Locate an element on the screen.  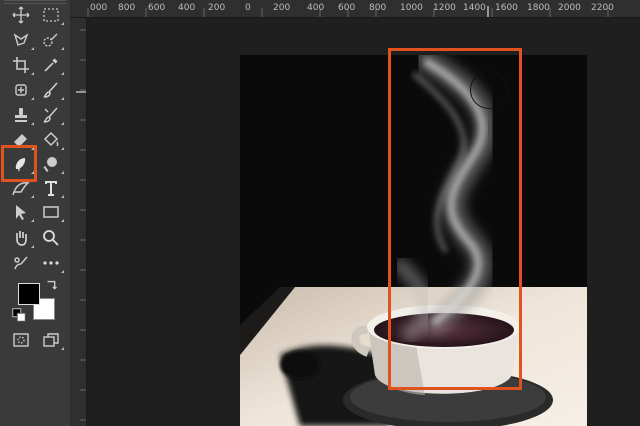
edit-toolbar-icon is located at coordinates (21, 263).